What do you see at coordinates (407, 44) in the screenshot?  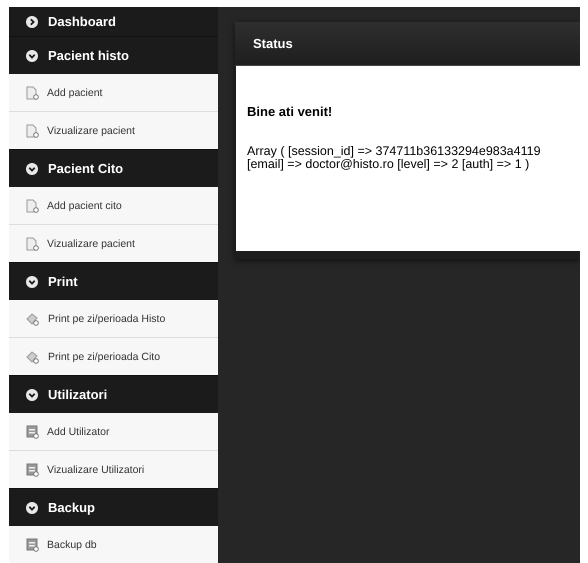 I see `panel-title: Status` at bounding box center [407, 44].